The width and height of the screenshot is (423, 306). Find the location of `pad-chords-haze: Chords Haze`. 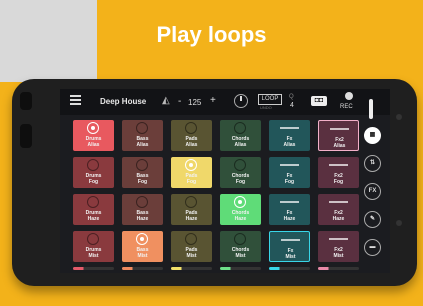

pad-chords-haze: Chords Haze is located at coordinates (240, 209).